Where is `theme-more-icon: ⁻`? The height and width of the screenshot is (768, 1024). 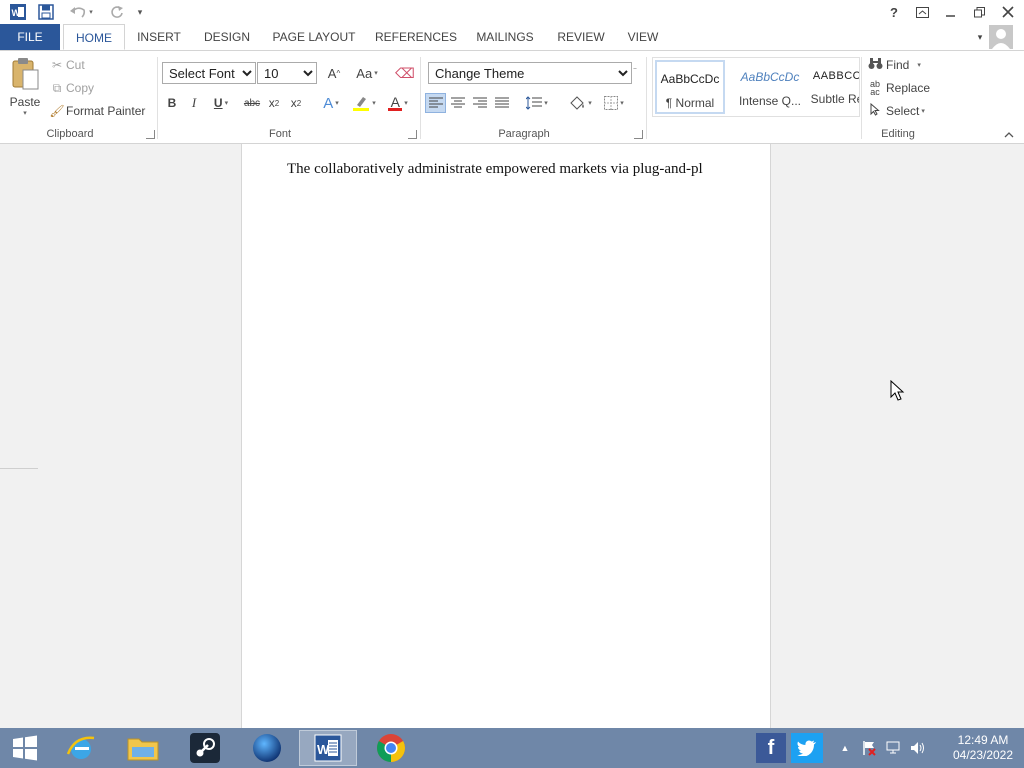
theme-more-icon: ⁻ is located at coordinates (635, 69).